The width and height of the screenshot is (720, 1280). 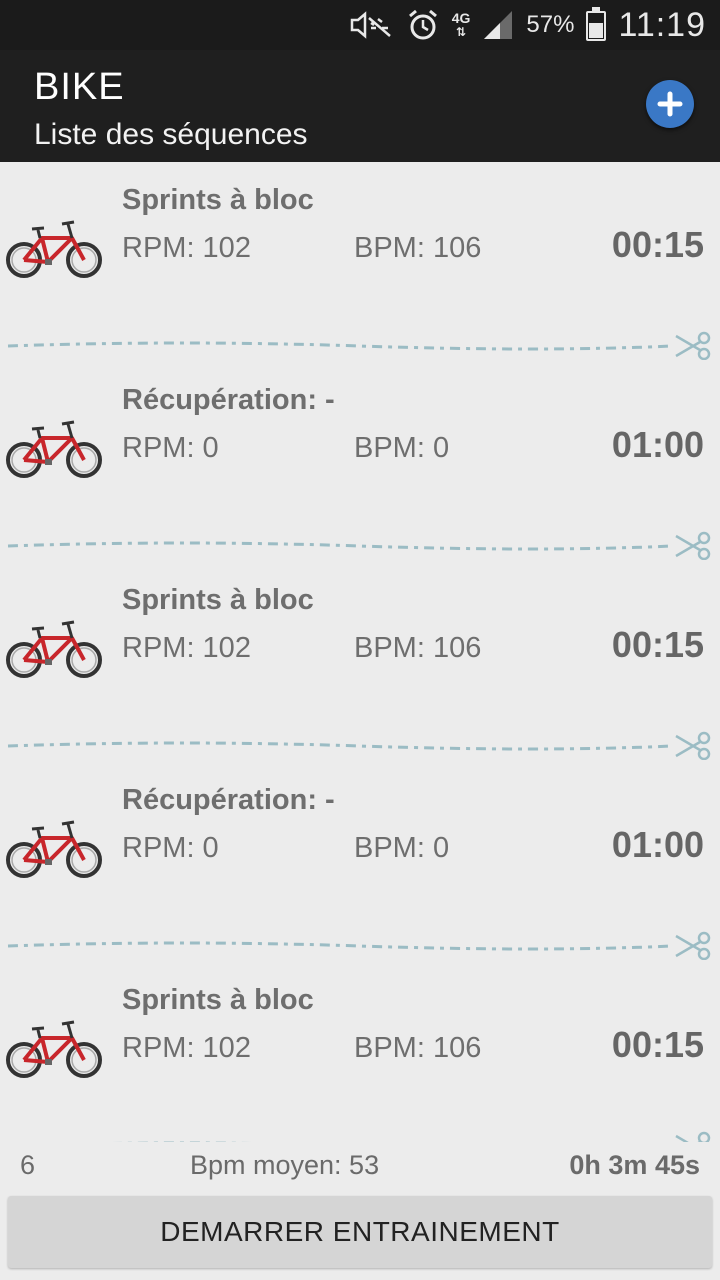 What do you see at coordinates (360, 106) in the screenshot?
I see `app-bar: BIKE Liste des séquences` at bounding box center [360, 106].